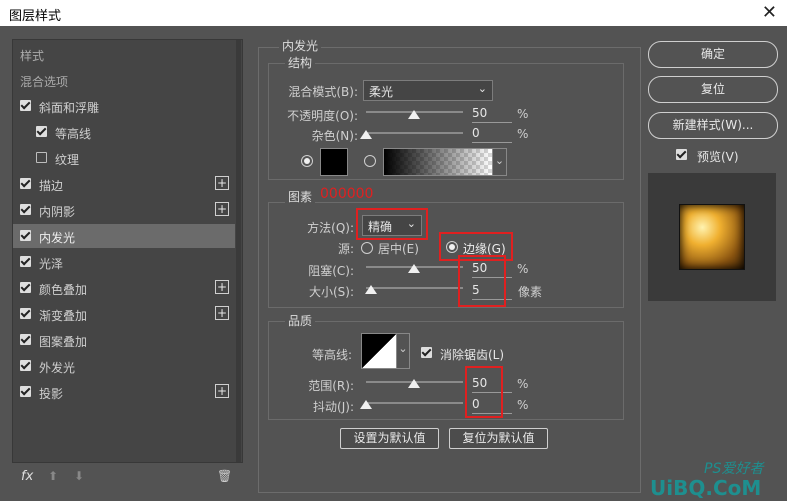 The image size is (787, 501). I want to click on size-label: 大小(S):, so click(331, 292).